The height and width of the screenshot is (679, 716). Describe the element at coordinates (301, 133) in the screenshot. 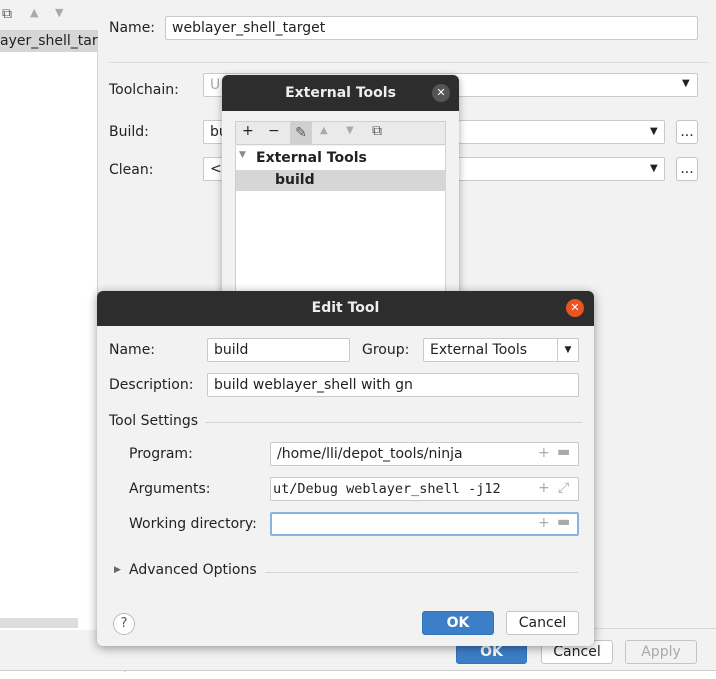

I see `edit-icon: ✎` at that location.